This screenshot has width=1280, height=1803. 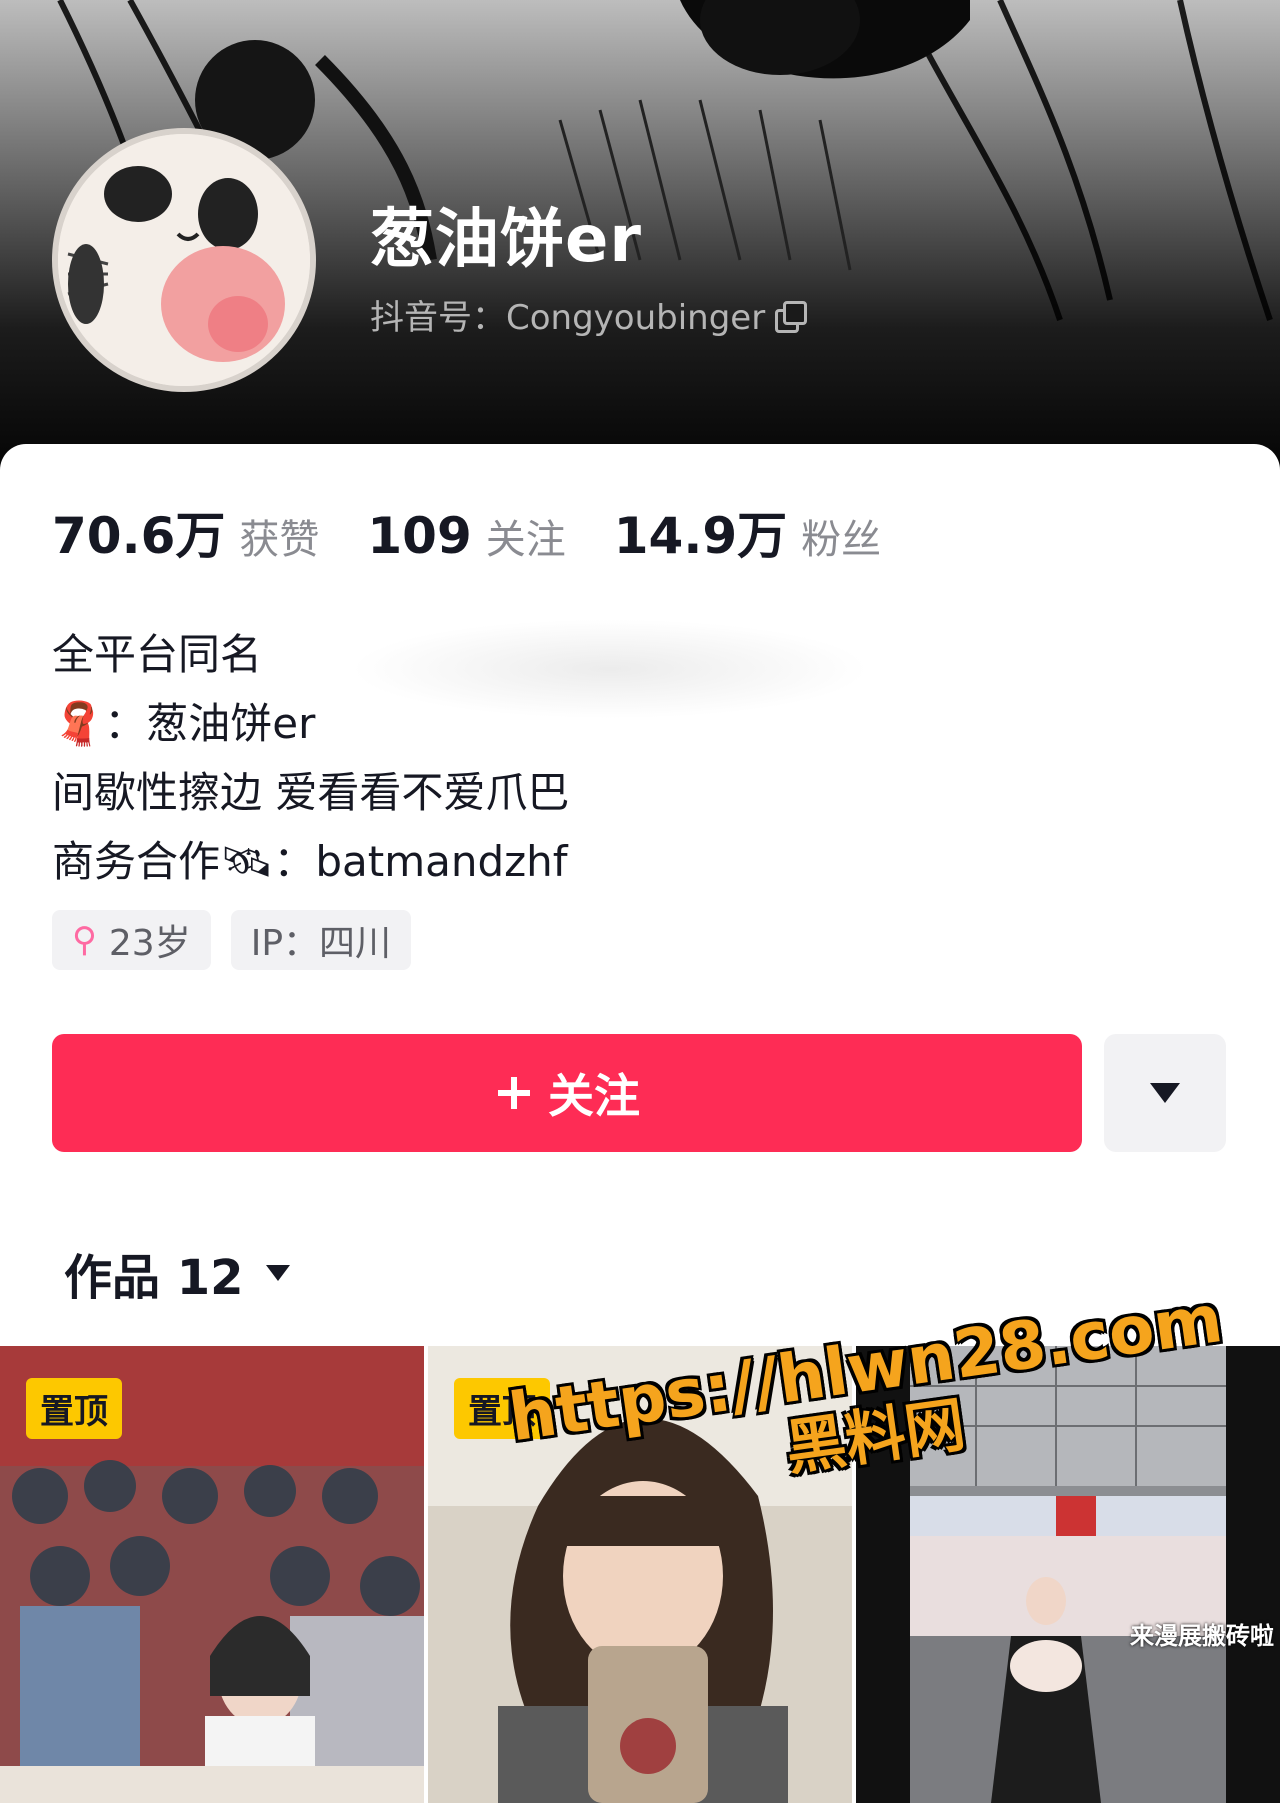 What do you see at coordinates (514, 1093) in the screenshot?
I see `plus-icon` at bounding box center [514, 1093].